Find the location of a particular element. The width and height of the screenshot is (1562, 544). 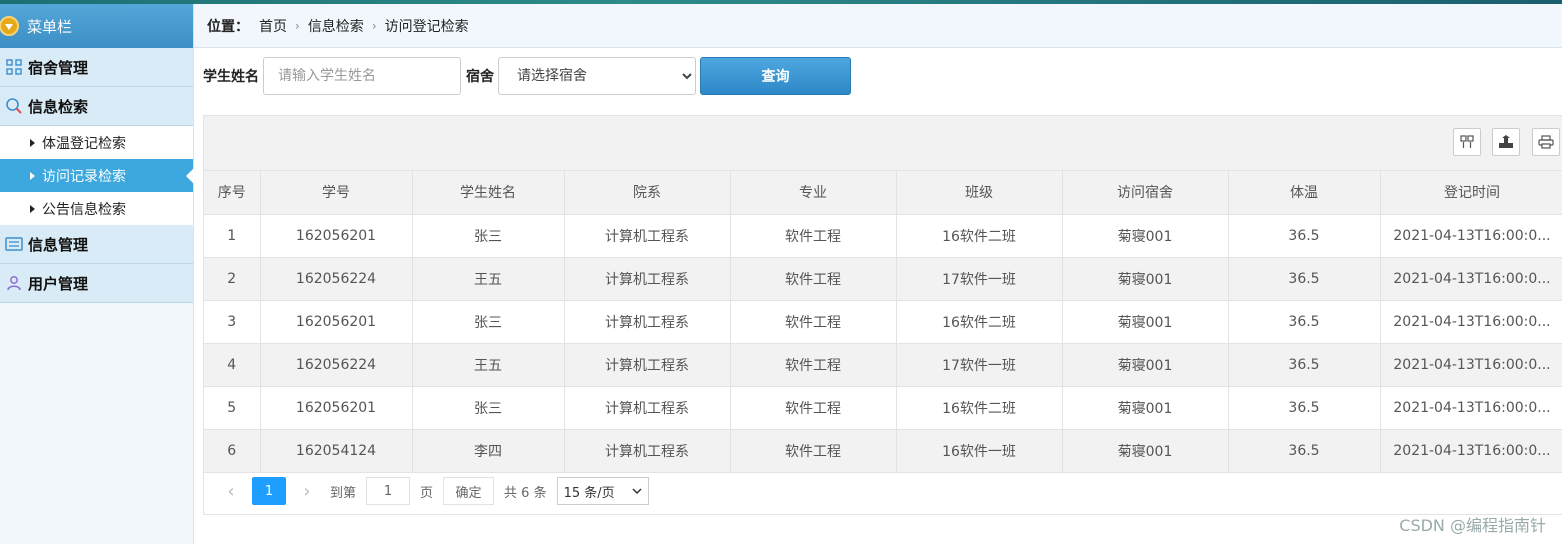

sidebar: 菜单栏 宿舍管理 信息检索 体温登记检索 访问记录检索 公告信息检索 信息管理 is located at coordinates (97, 274).